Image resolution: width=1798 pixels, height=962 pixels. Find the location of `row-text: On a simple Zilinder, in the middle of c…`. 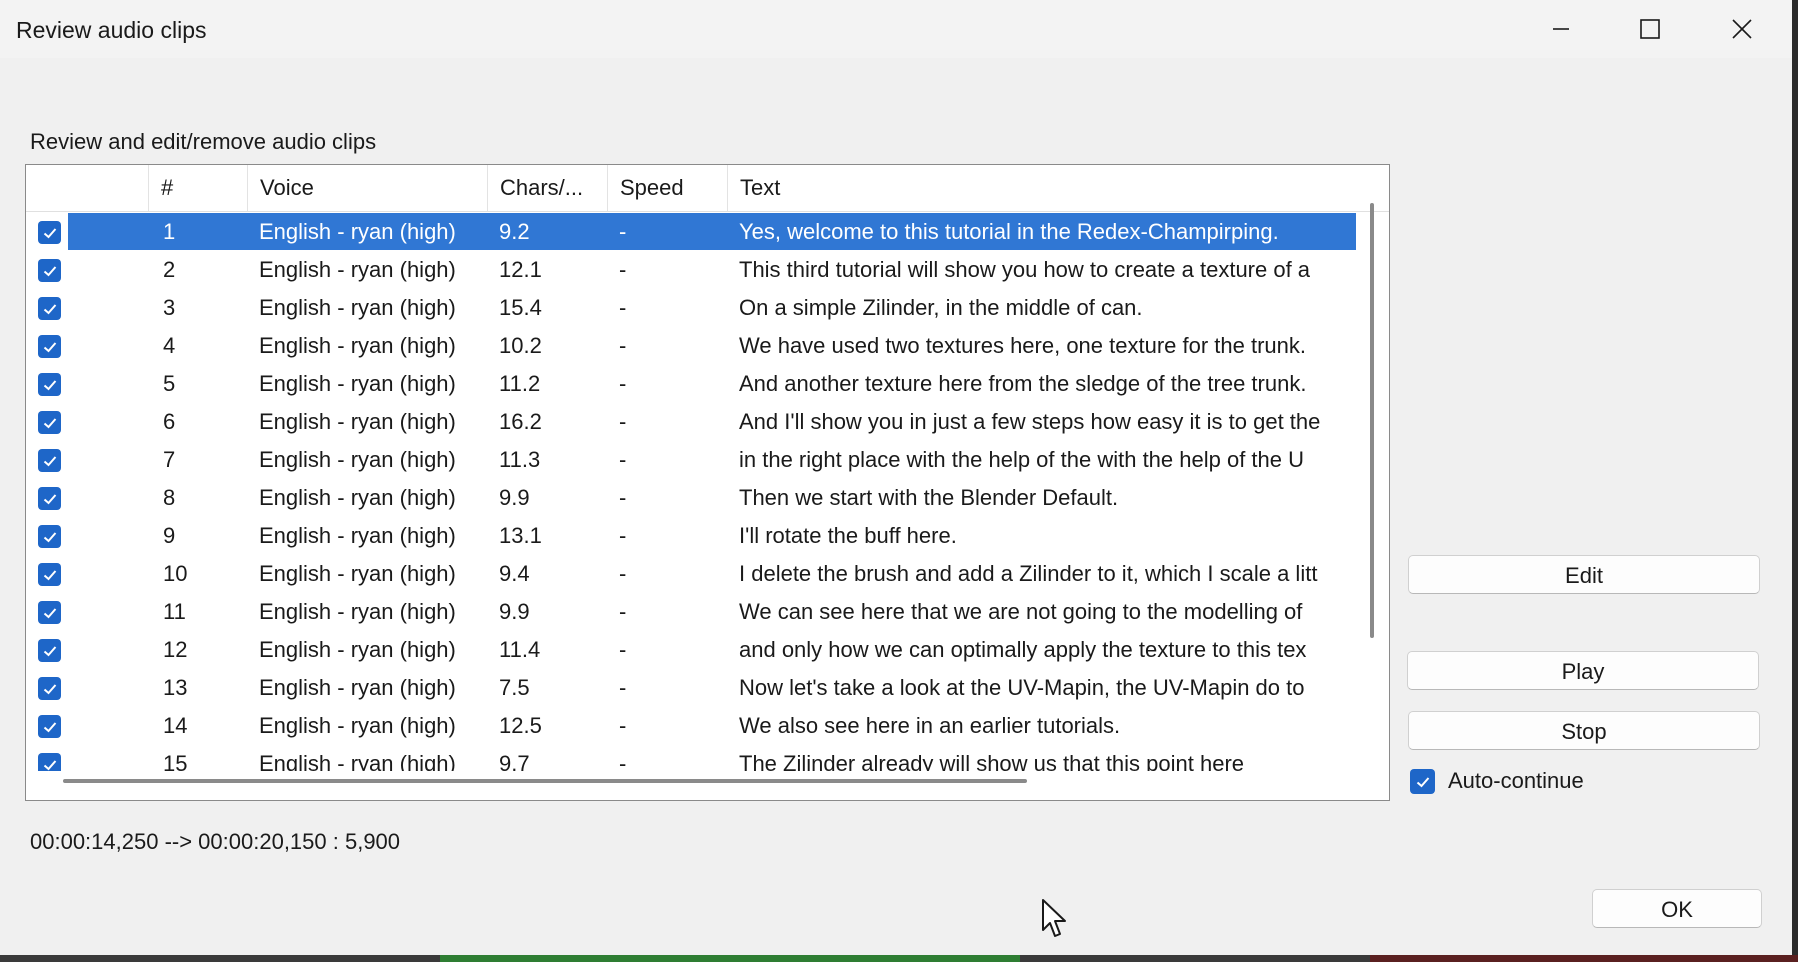

row-text: On a simple Zilinder, in the middle of c… is located at coordinates (941, 307).